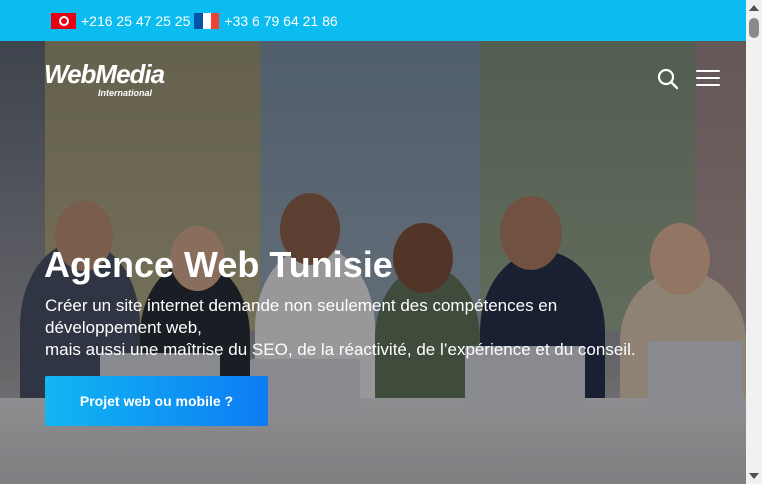  I want to click on search-icon, so click(668, 79).